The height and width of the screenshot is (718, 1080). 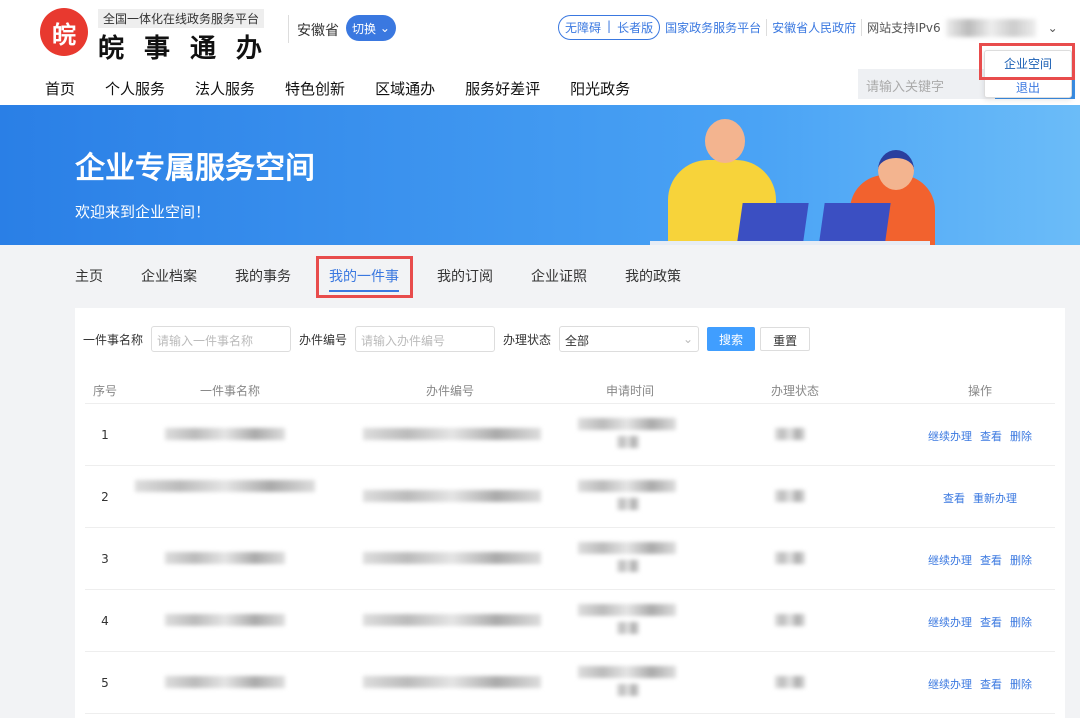 I want to click on nav-evaluation: 服务好差评, so click(x=502, y=88).